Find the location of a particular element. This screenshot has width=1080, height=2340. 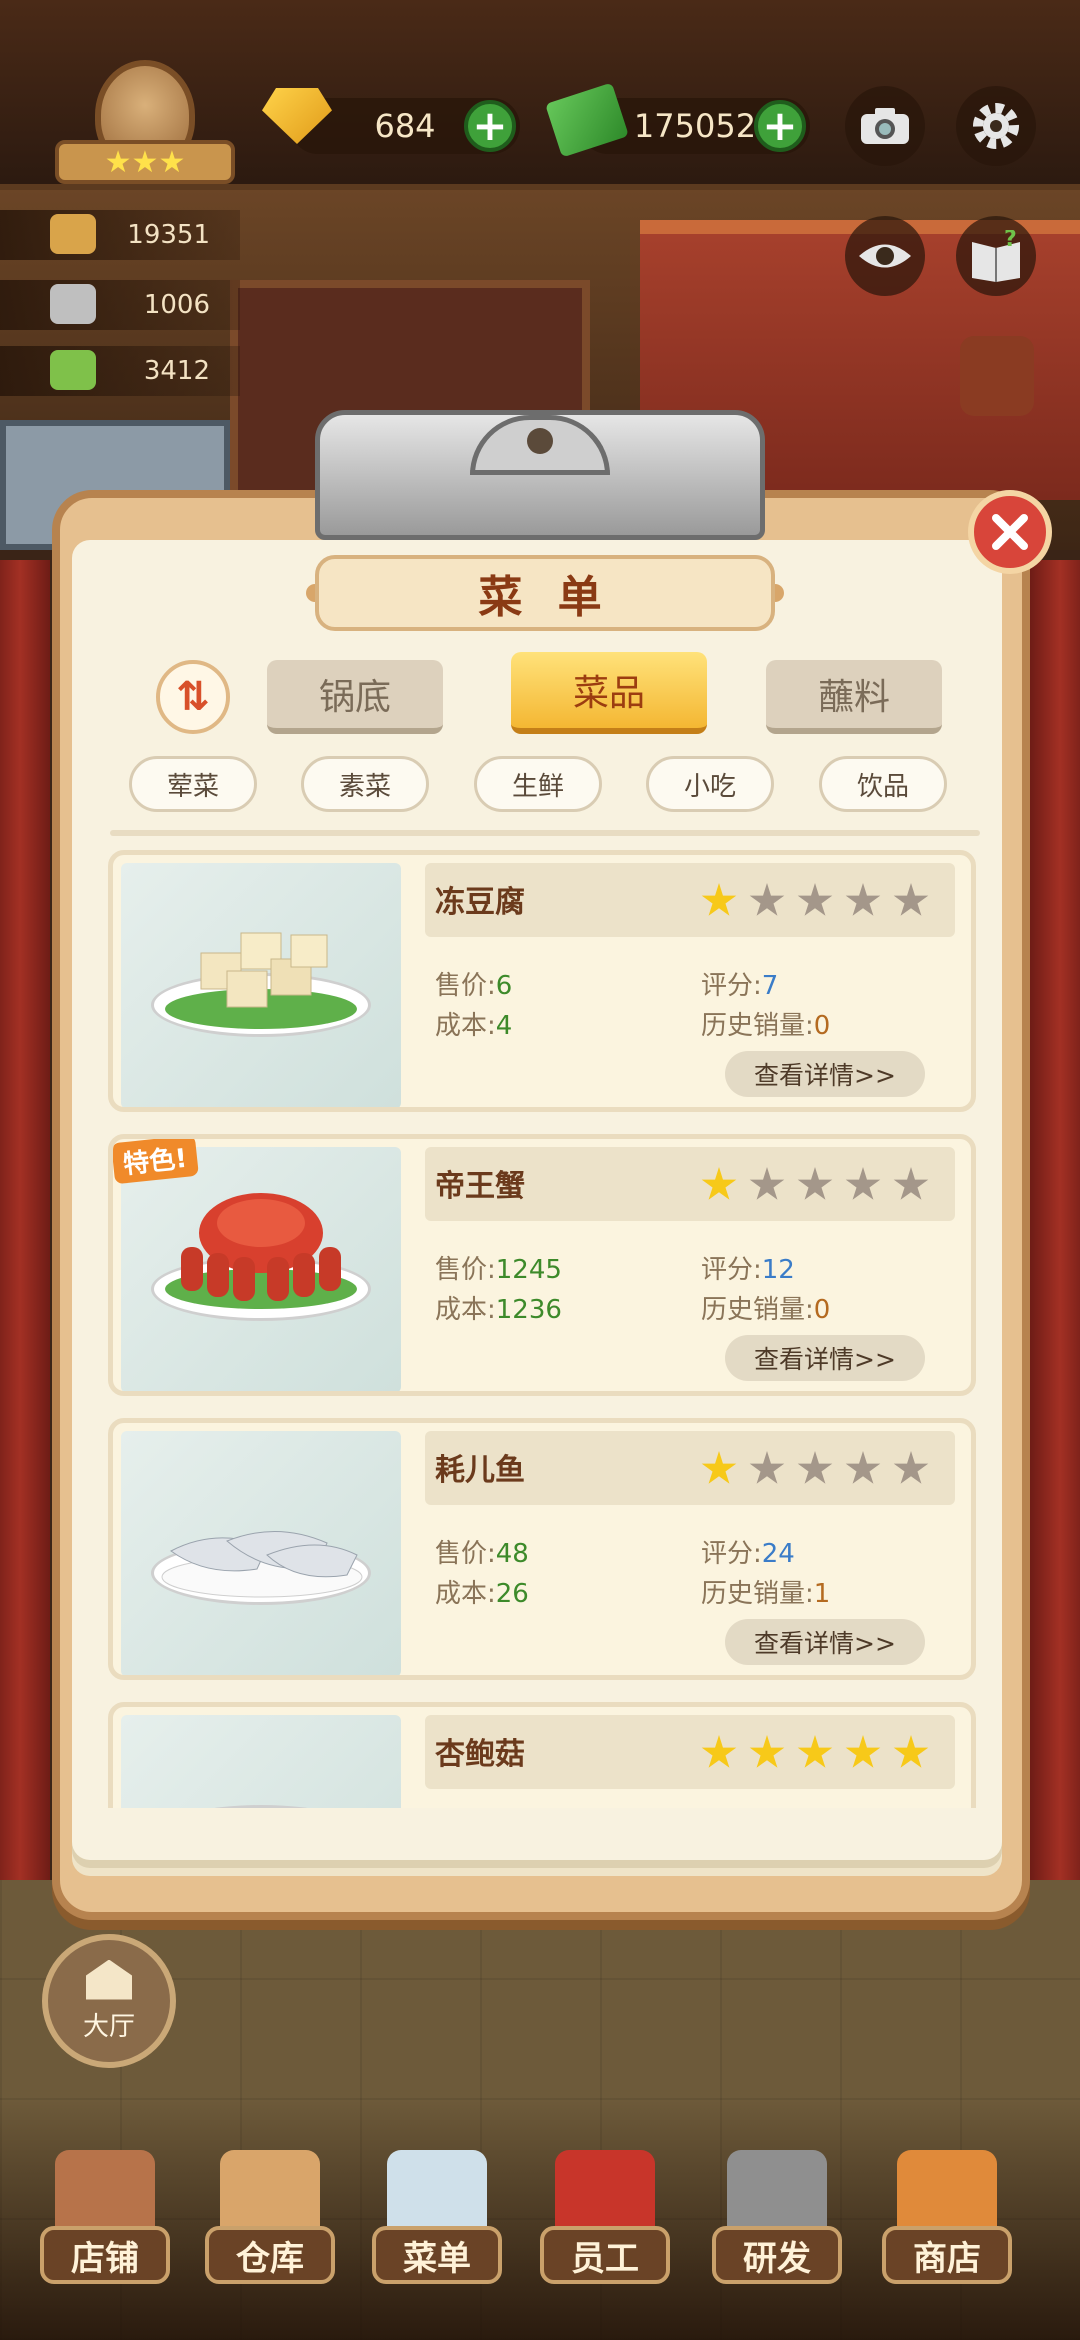

hall-label: 大厅 is located at coordinates (108, 2026).